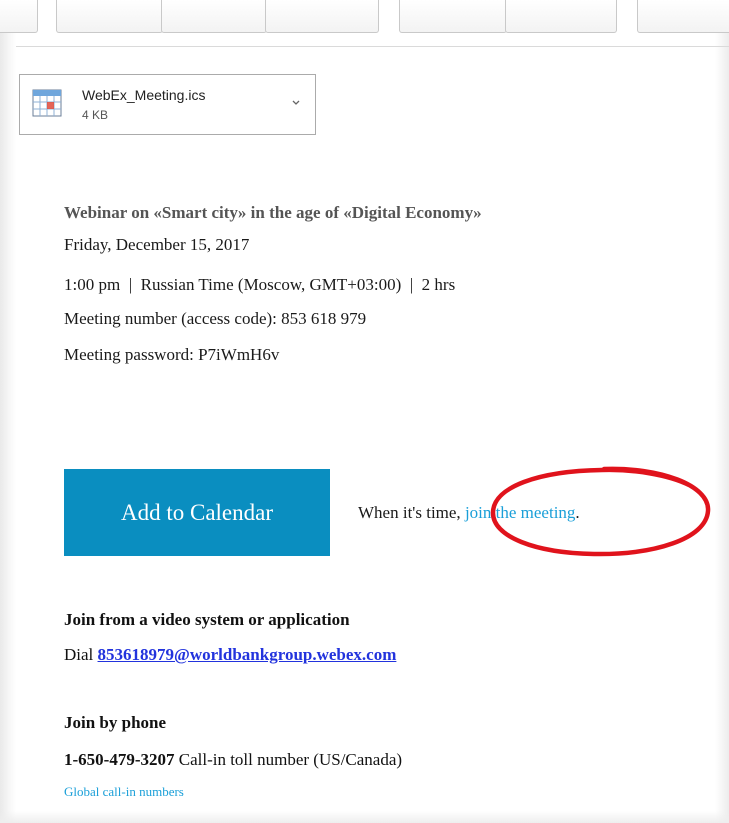  I want to click on video-join-heading: Join from a video system or application, so click(207, 619).